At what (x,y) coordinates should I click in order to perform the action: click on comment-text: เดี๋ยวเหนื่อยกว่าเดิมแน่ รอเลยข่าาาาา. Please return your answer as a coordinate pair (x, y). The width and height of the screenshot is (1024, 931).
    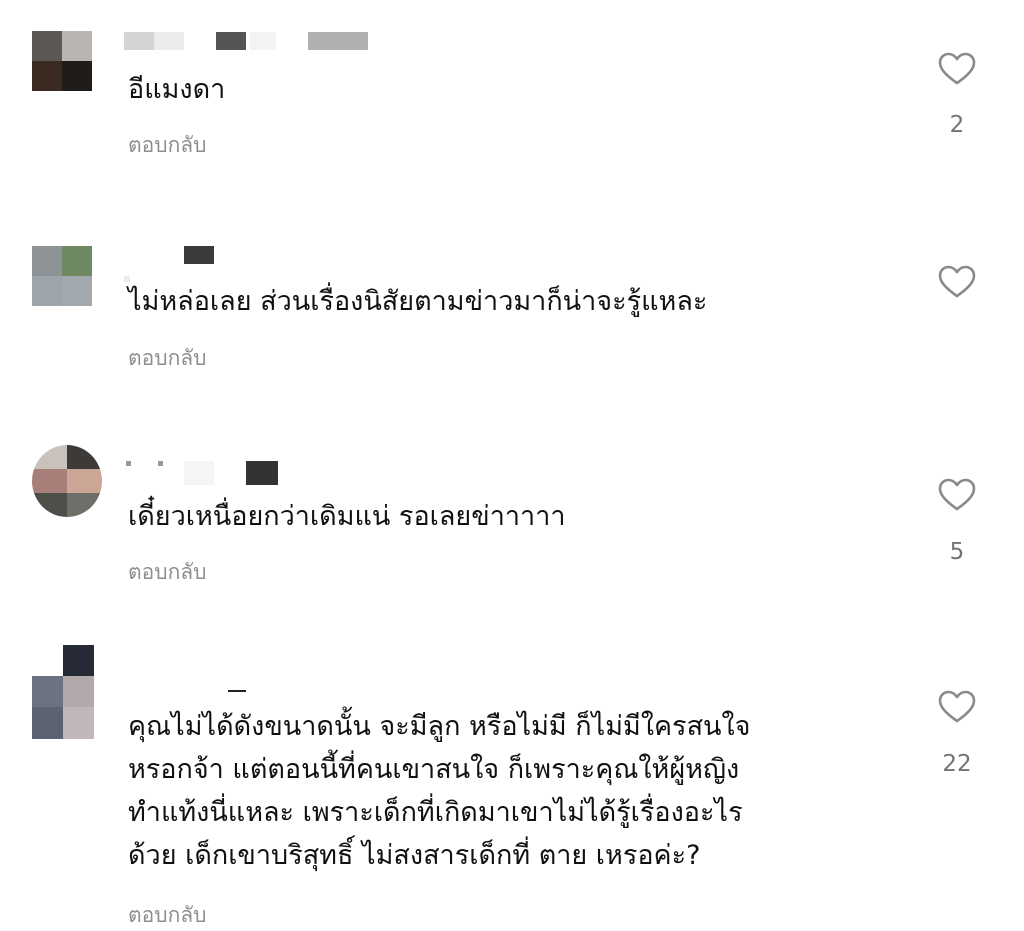
    Looking at the image, I should click on (347, 516).